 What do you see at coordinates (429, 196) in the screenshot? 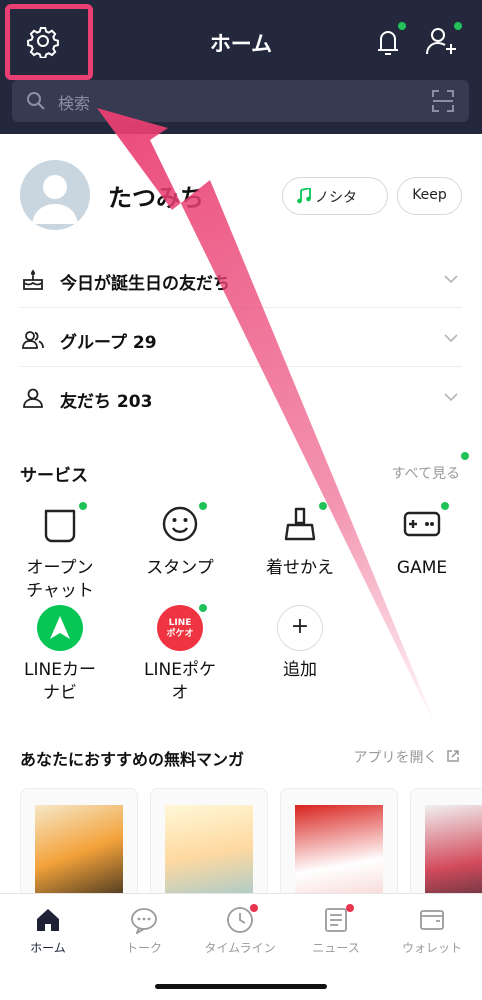
I see `keep-button: Keep` at bounding box center [429, 196].